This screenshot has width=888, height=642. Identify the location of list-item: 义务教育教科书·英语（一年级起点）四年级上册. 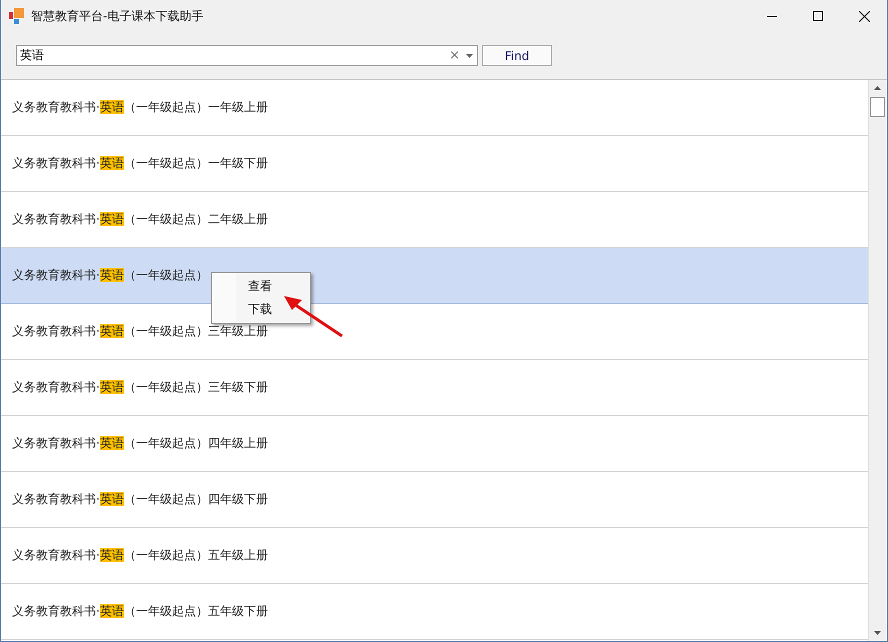
(434, 444).